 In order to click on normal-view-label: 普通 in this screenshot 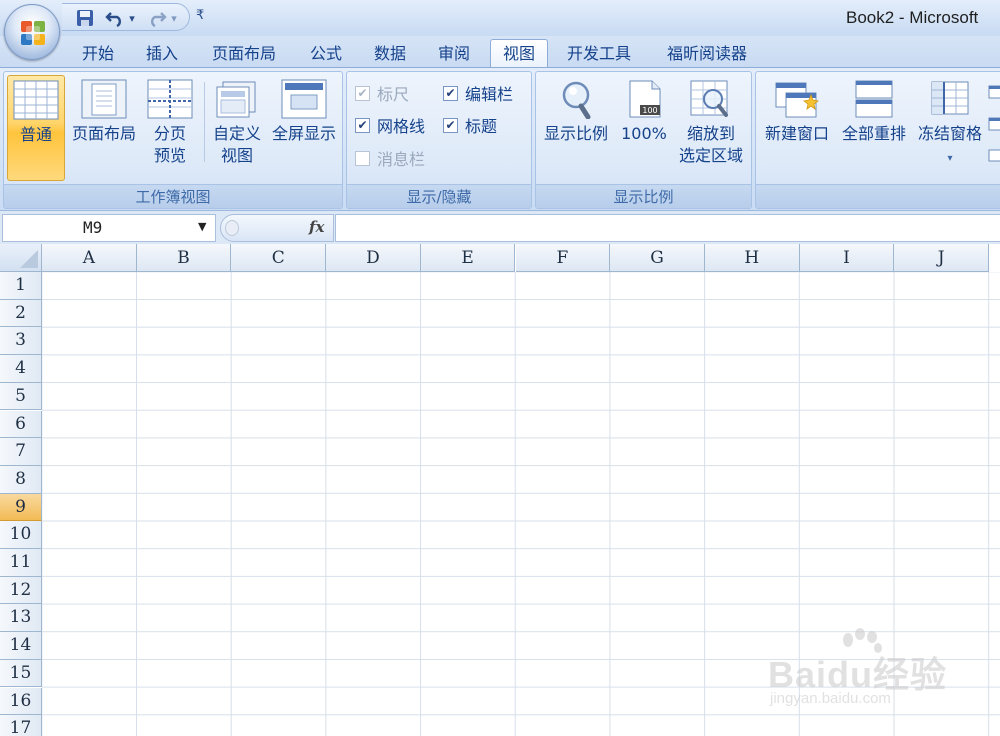, I will do `click(35, 134)`.